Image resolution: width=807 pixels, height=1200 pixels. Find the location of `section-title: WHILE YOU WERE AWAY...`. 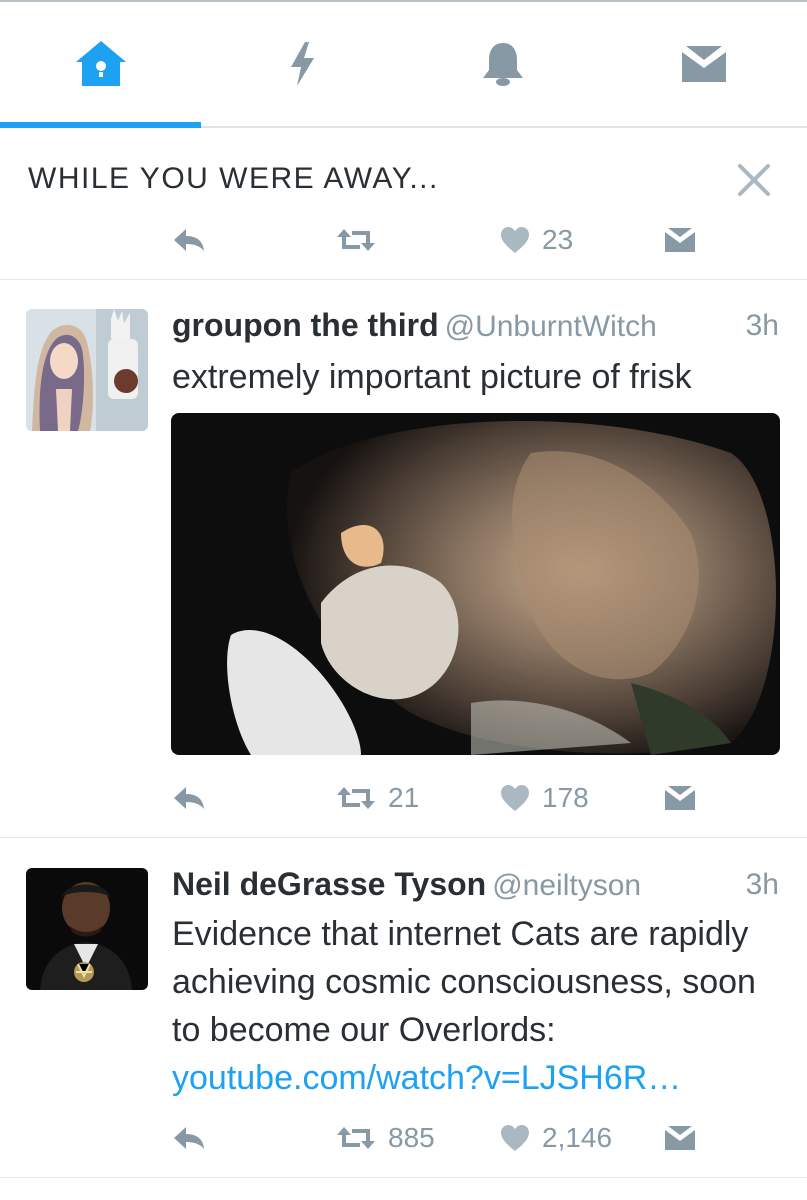

section-title: WHILE YOU WERE AWAY... is located at coordinates (233, 178).